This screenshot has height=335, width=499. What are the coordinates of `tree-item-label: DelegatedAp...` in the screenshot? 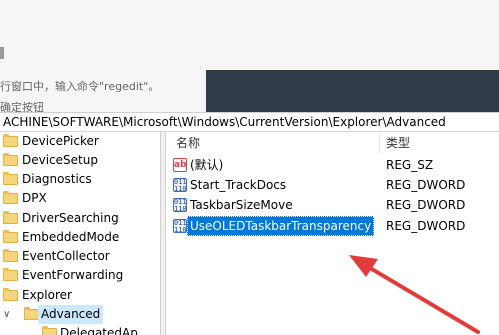 It's located at (105, 330).